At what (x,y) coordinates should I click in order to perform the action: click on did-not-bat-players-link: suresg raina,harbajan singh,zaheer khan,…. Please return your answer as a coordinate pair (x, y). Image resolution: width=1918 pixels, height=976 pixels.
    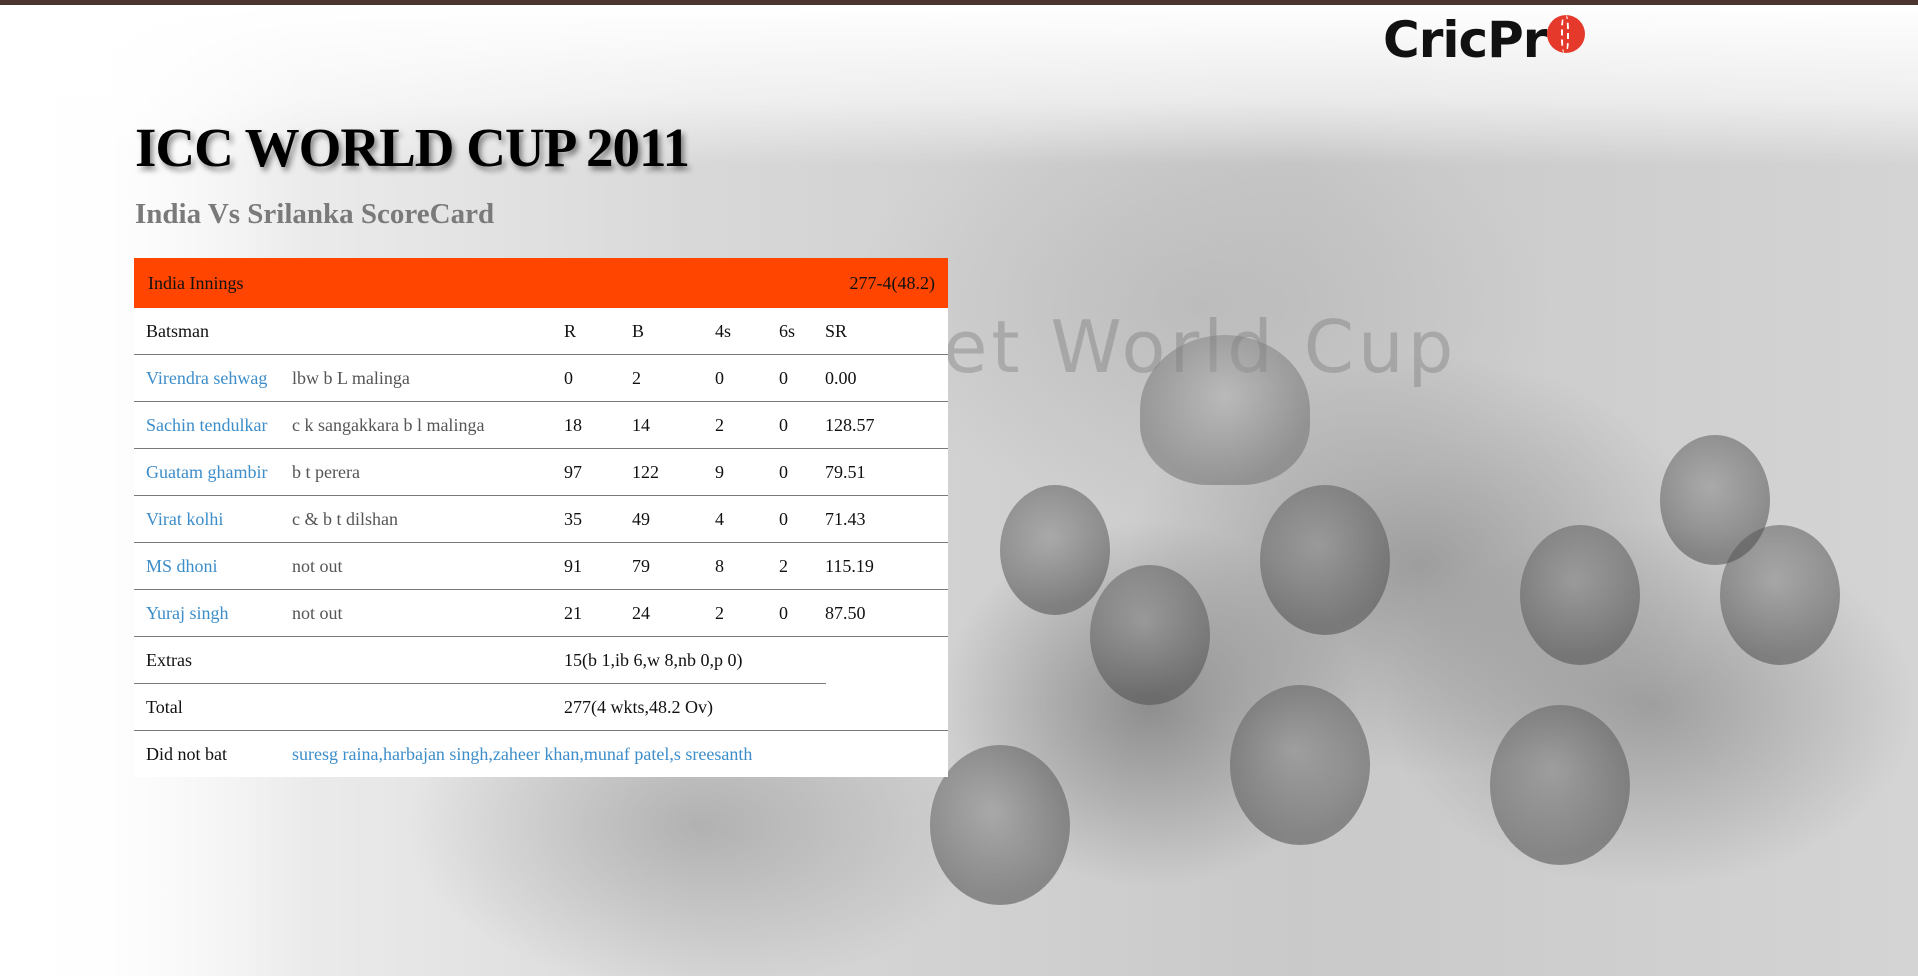
    Looking at the image, I should click on (522, 754).